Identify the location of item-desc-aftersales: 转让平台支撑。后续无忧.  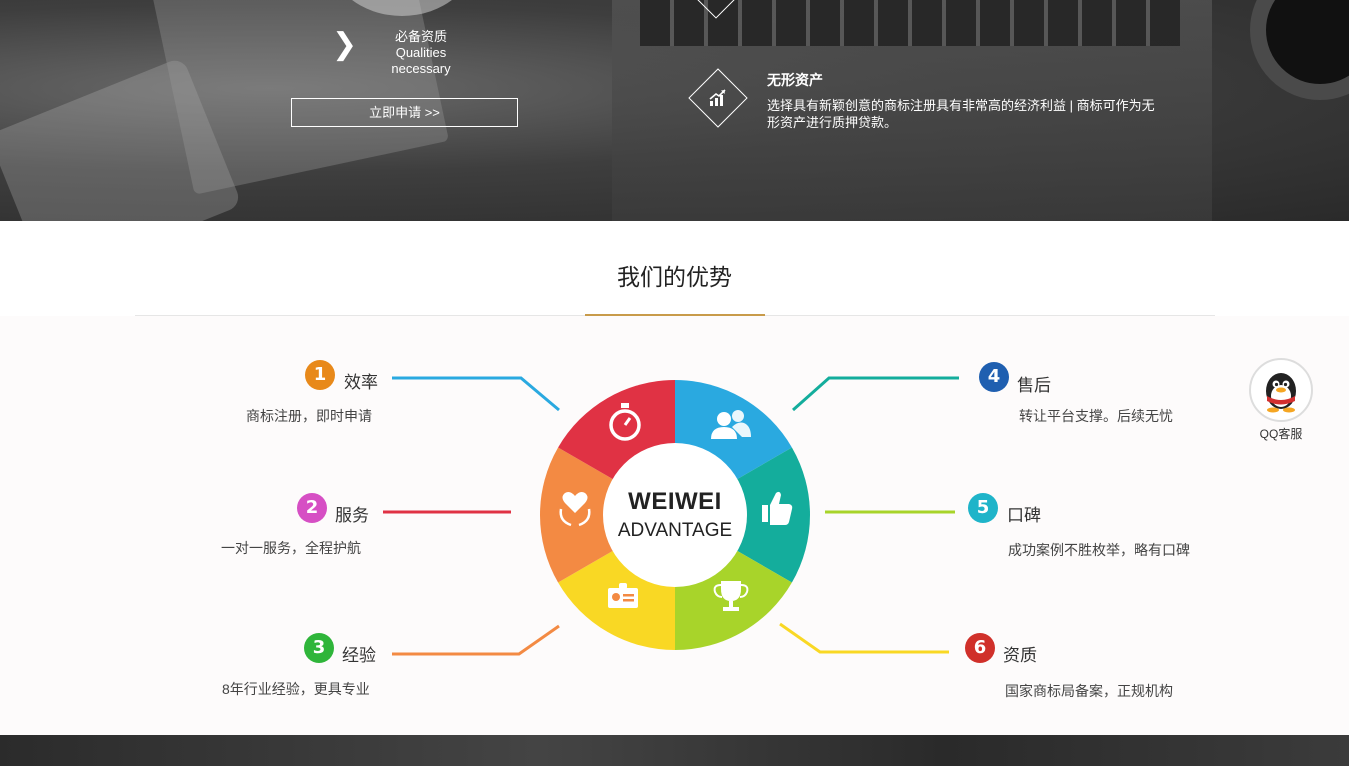
(1096, 416).